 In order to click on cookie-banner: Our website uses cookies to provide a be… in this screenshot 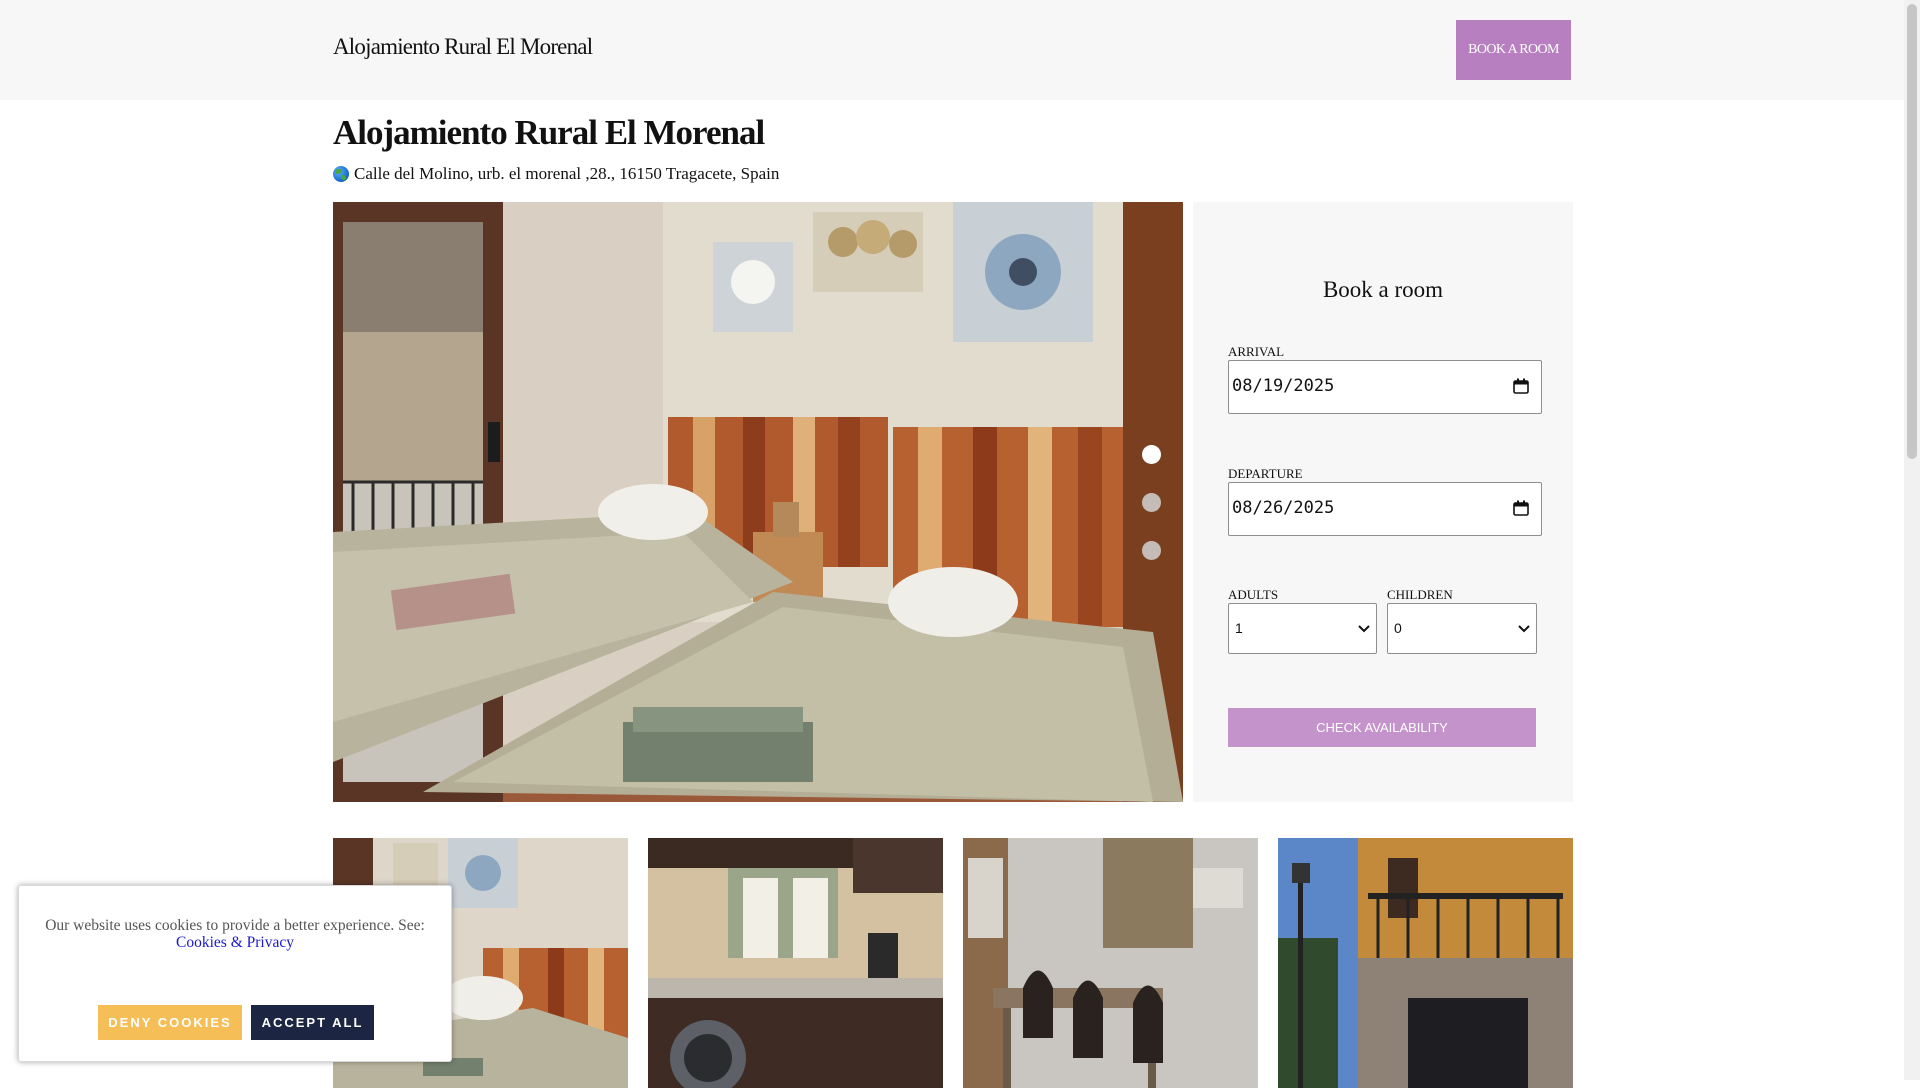, I will do `click(235, 973)`.